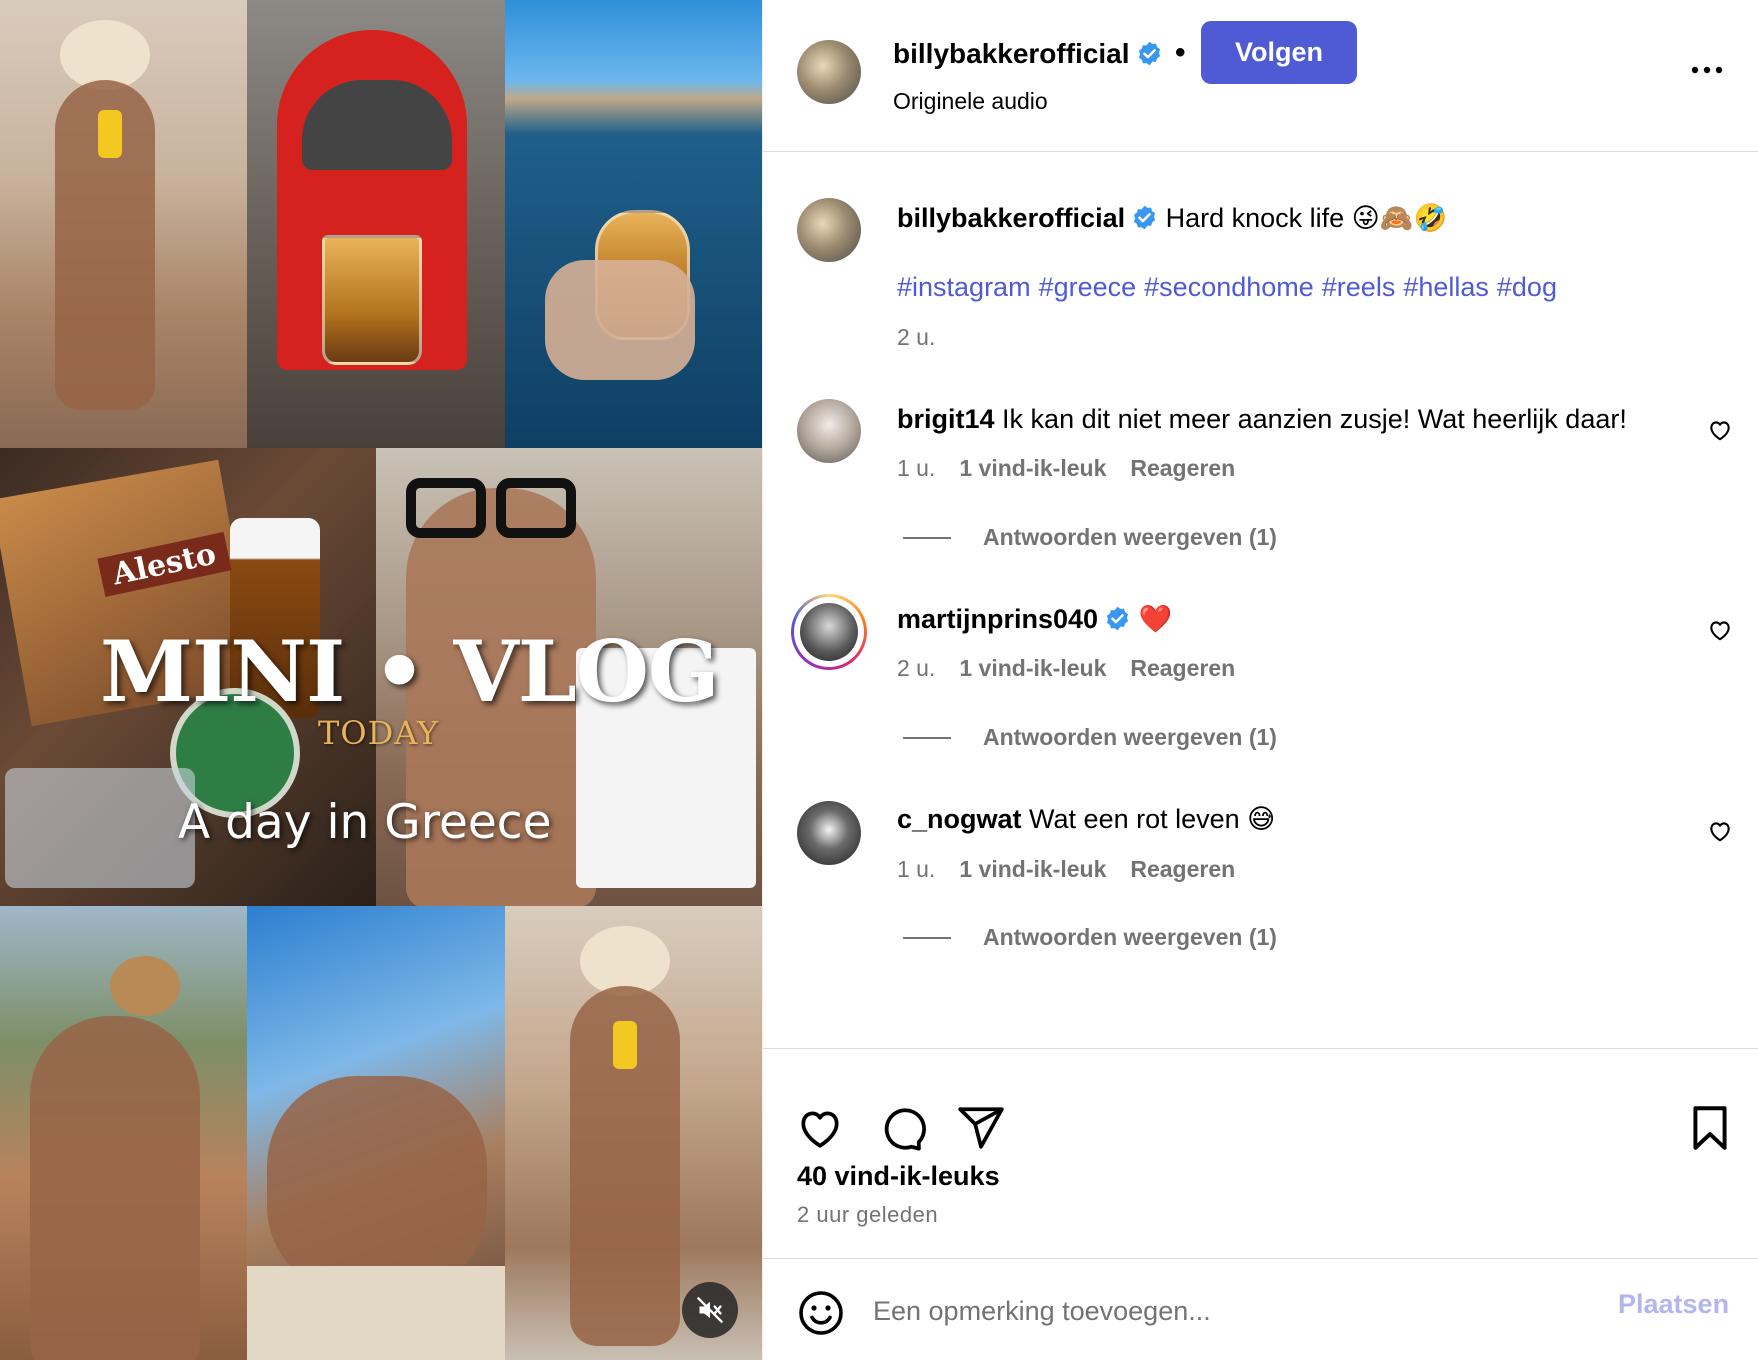  I want to click on caption-line: billybakkerofficial Hard knock life 😜🙈🤣, so click(1172, 218).